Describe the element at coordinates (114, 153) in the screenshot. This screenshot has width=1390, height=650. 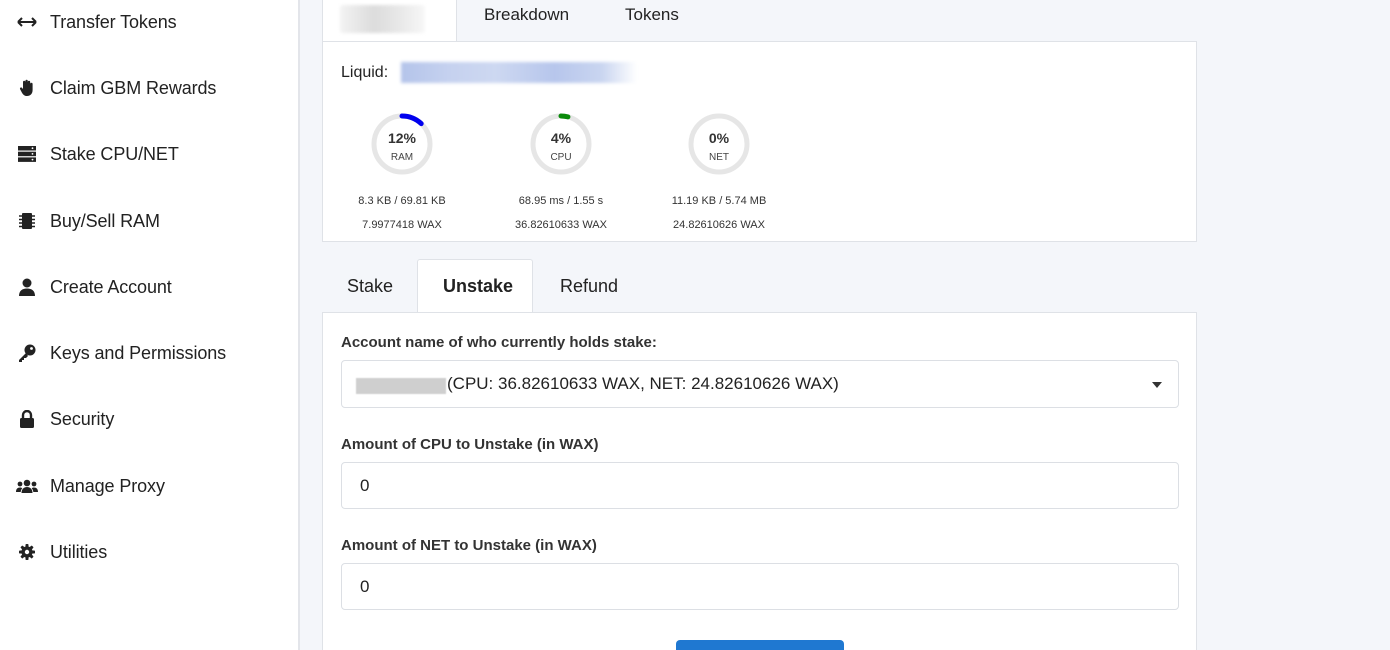
I see `sidebar-item-label: Stake CPU/NET` at that location.